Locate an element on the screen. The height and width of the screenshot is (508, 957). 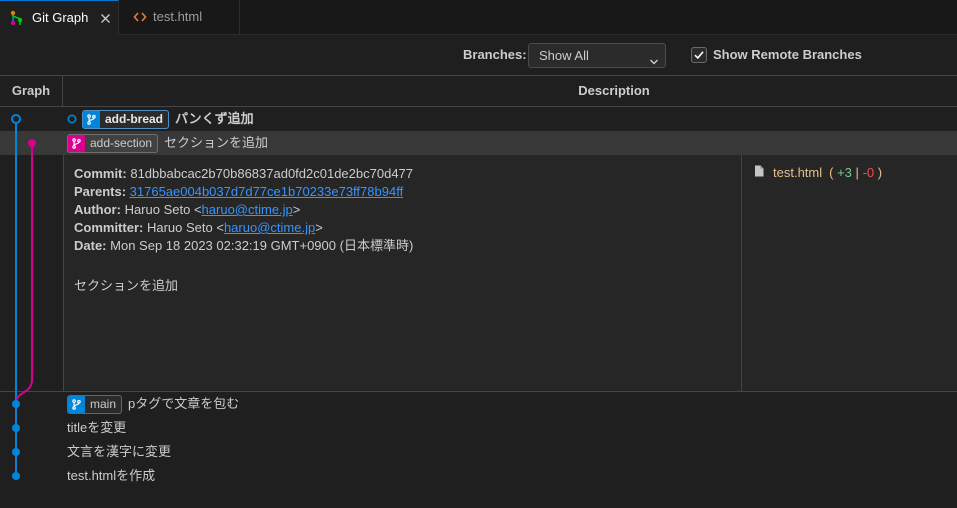
commit-message: titleを変更 is located at coordinates (97, 427).